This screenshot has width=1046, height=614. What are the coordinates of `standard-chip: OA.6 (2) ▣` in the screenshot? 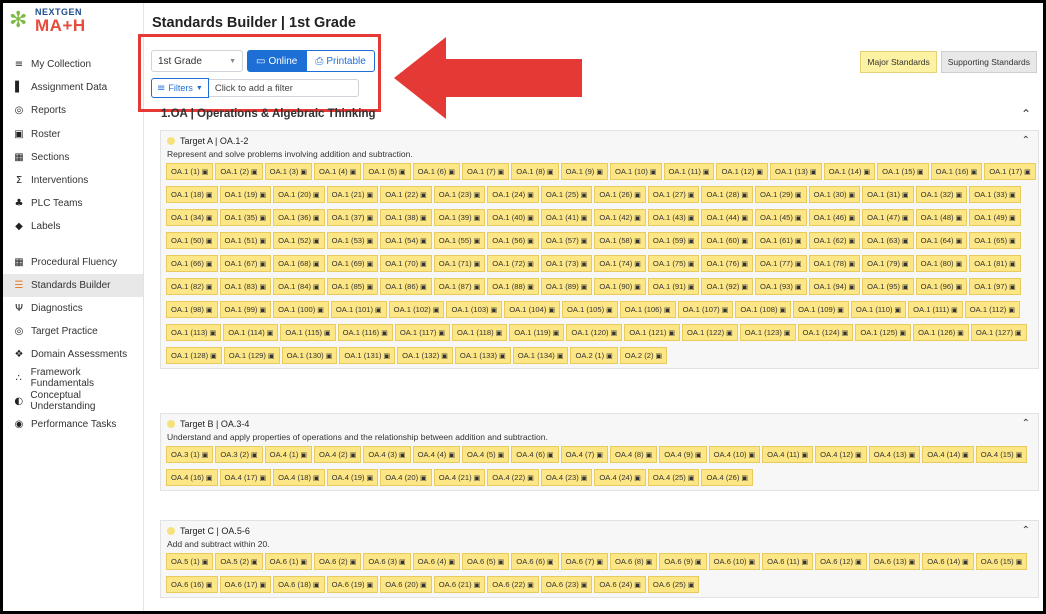 It's located at (337, 561).